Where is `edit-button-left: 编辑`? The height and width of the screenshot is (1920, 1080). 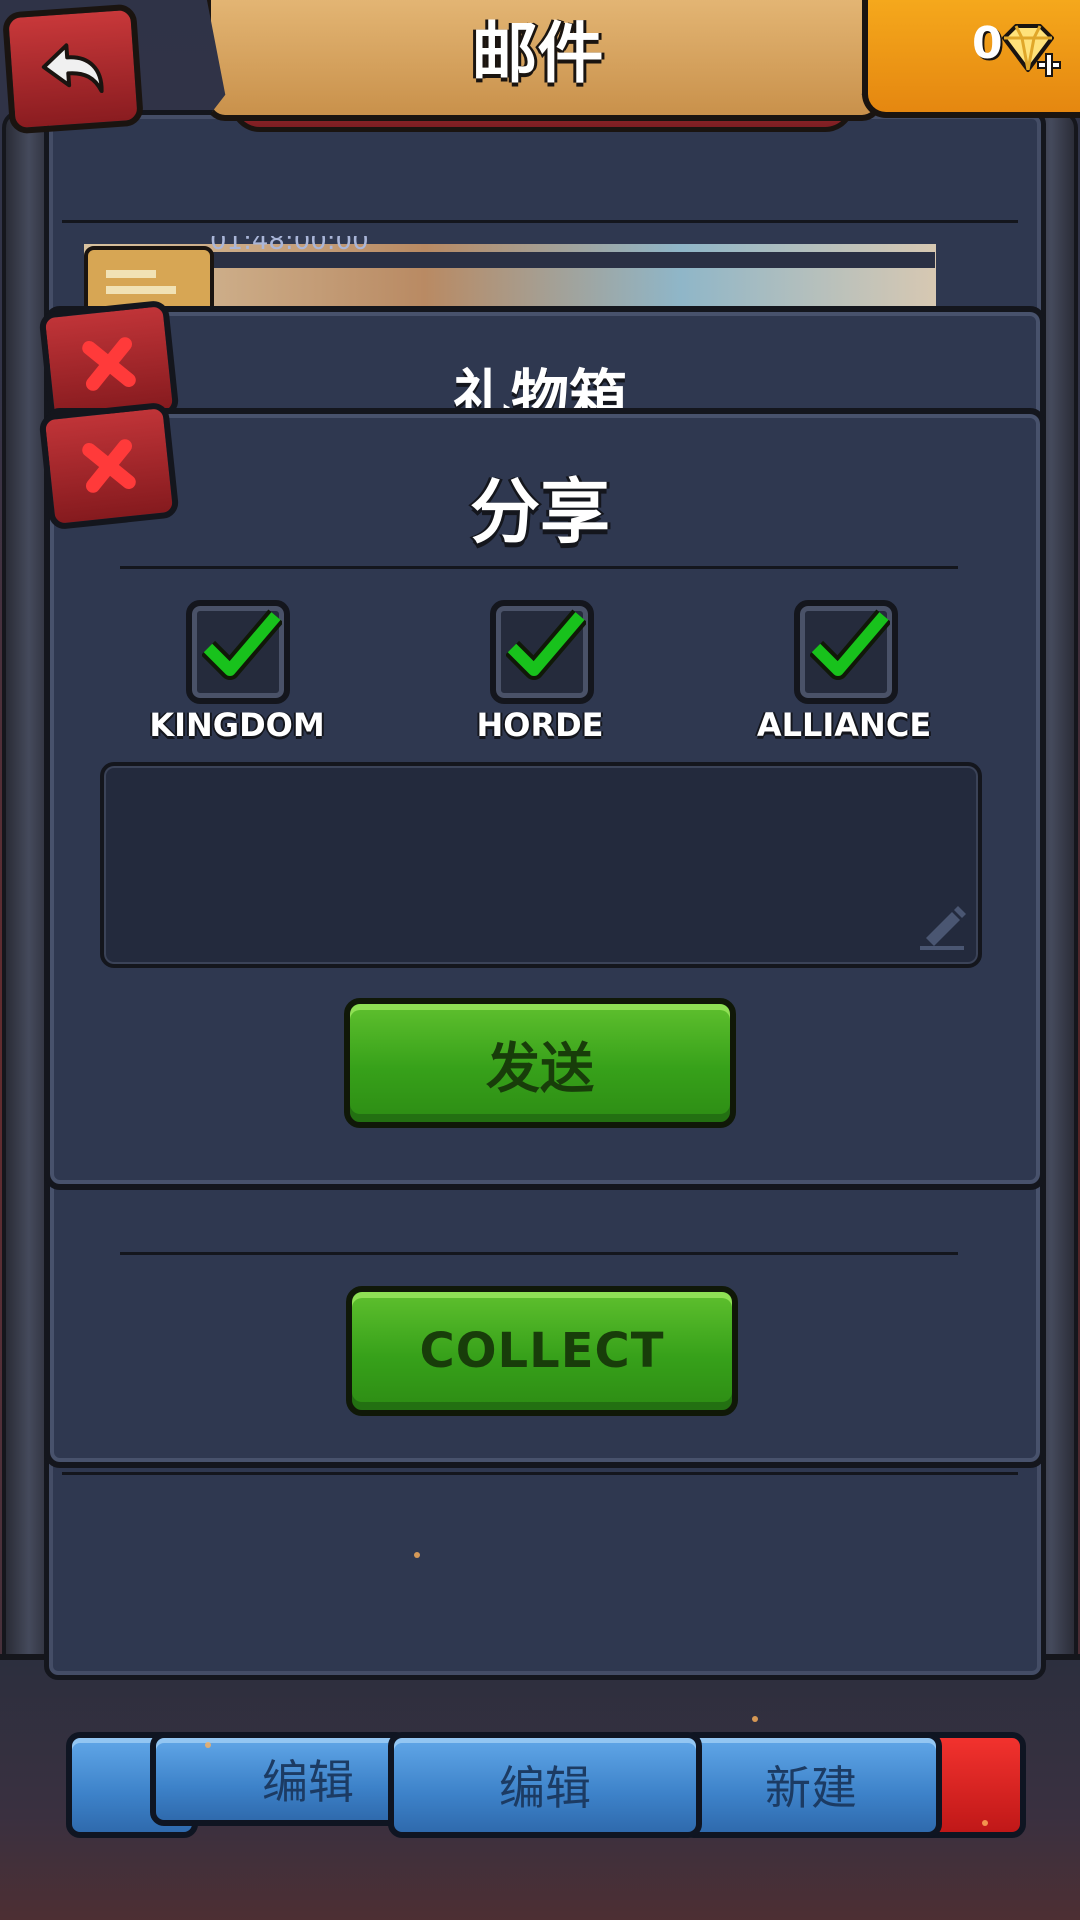 edit-button-left: 编辑 is located at coordinates (280, 1779).